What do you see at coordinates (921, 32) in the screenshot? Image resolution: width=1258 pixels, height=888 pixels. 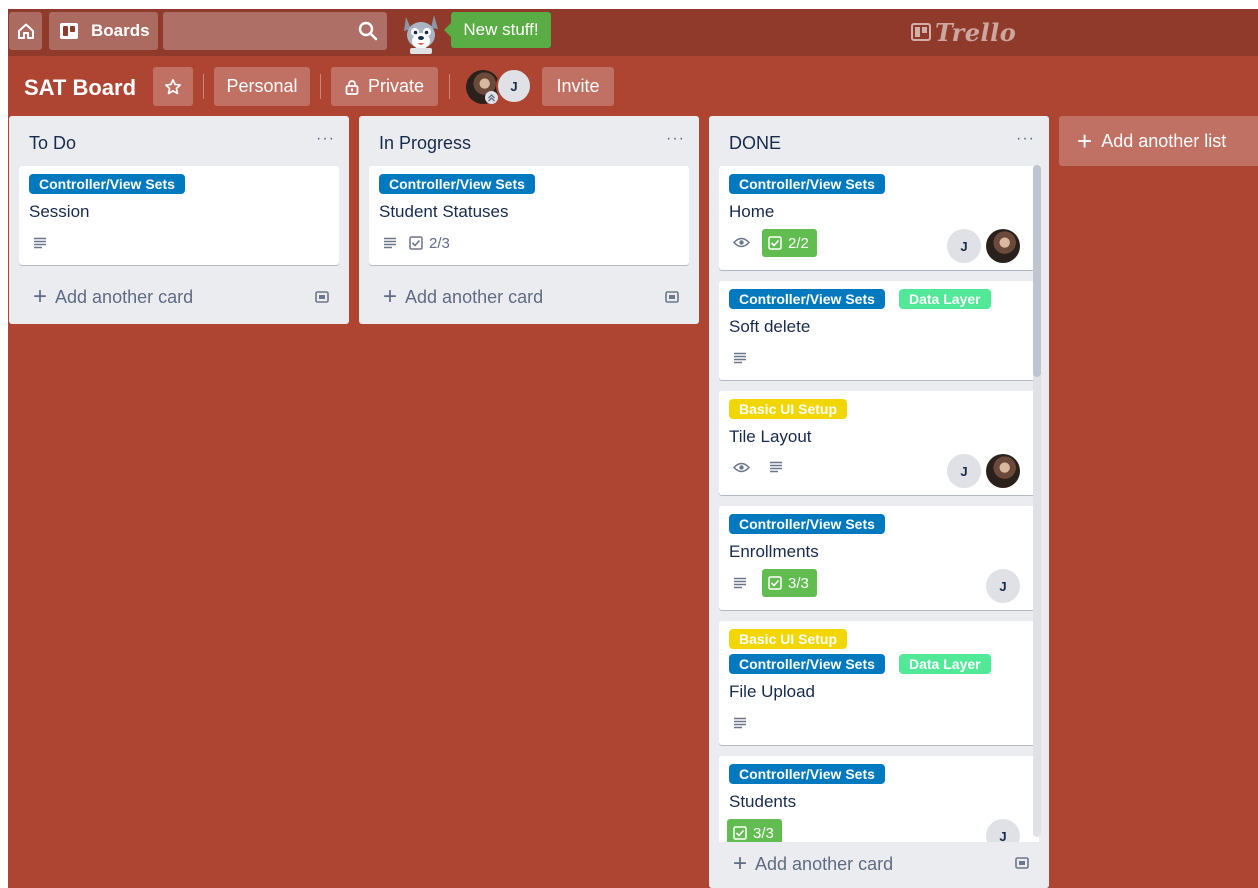 I see `trello-logo-icon` at bounding box center [921, 32].